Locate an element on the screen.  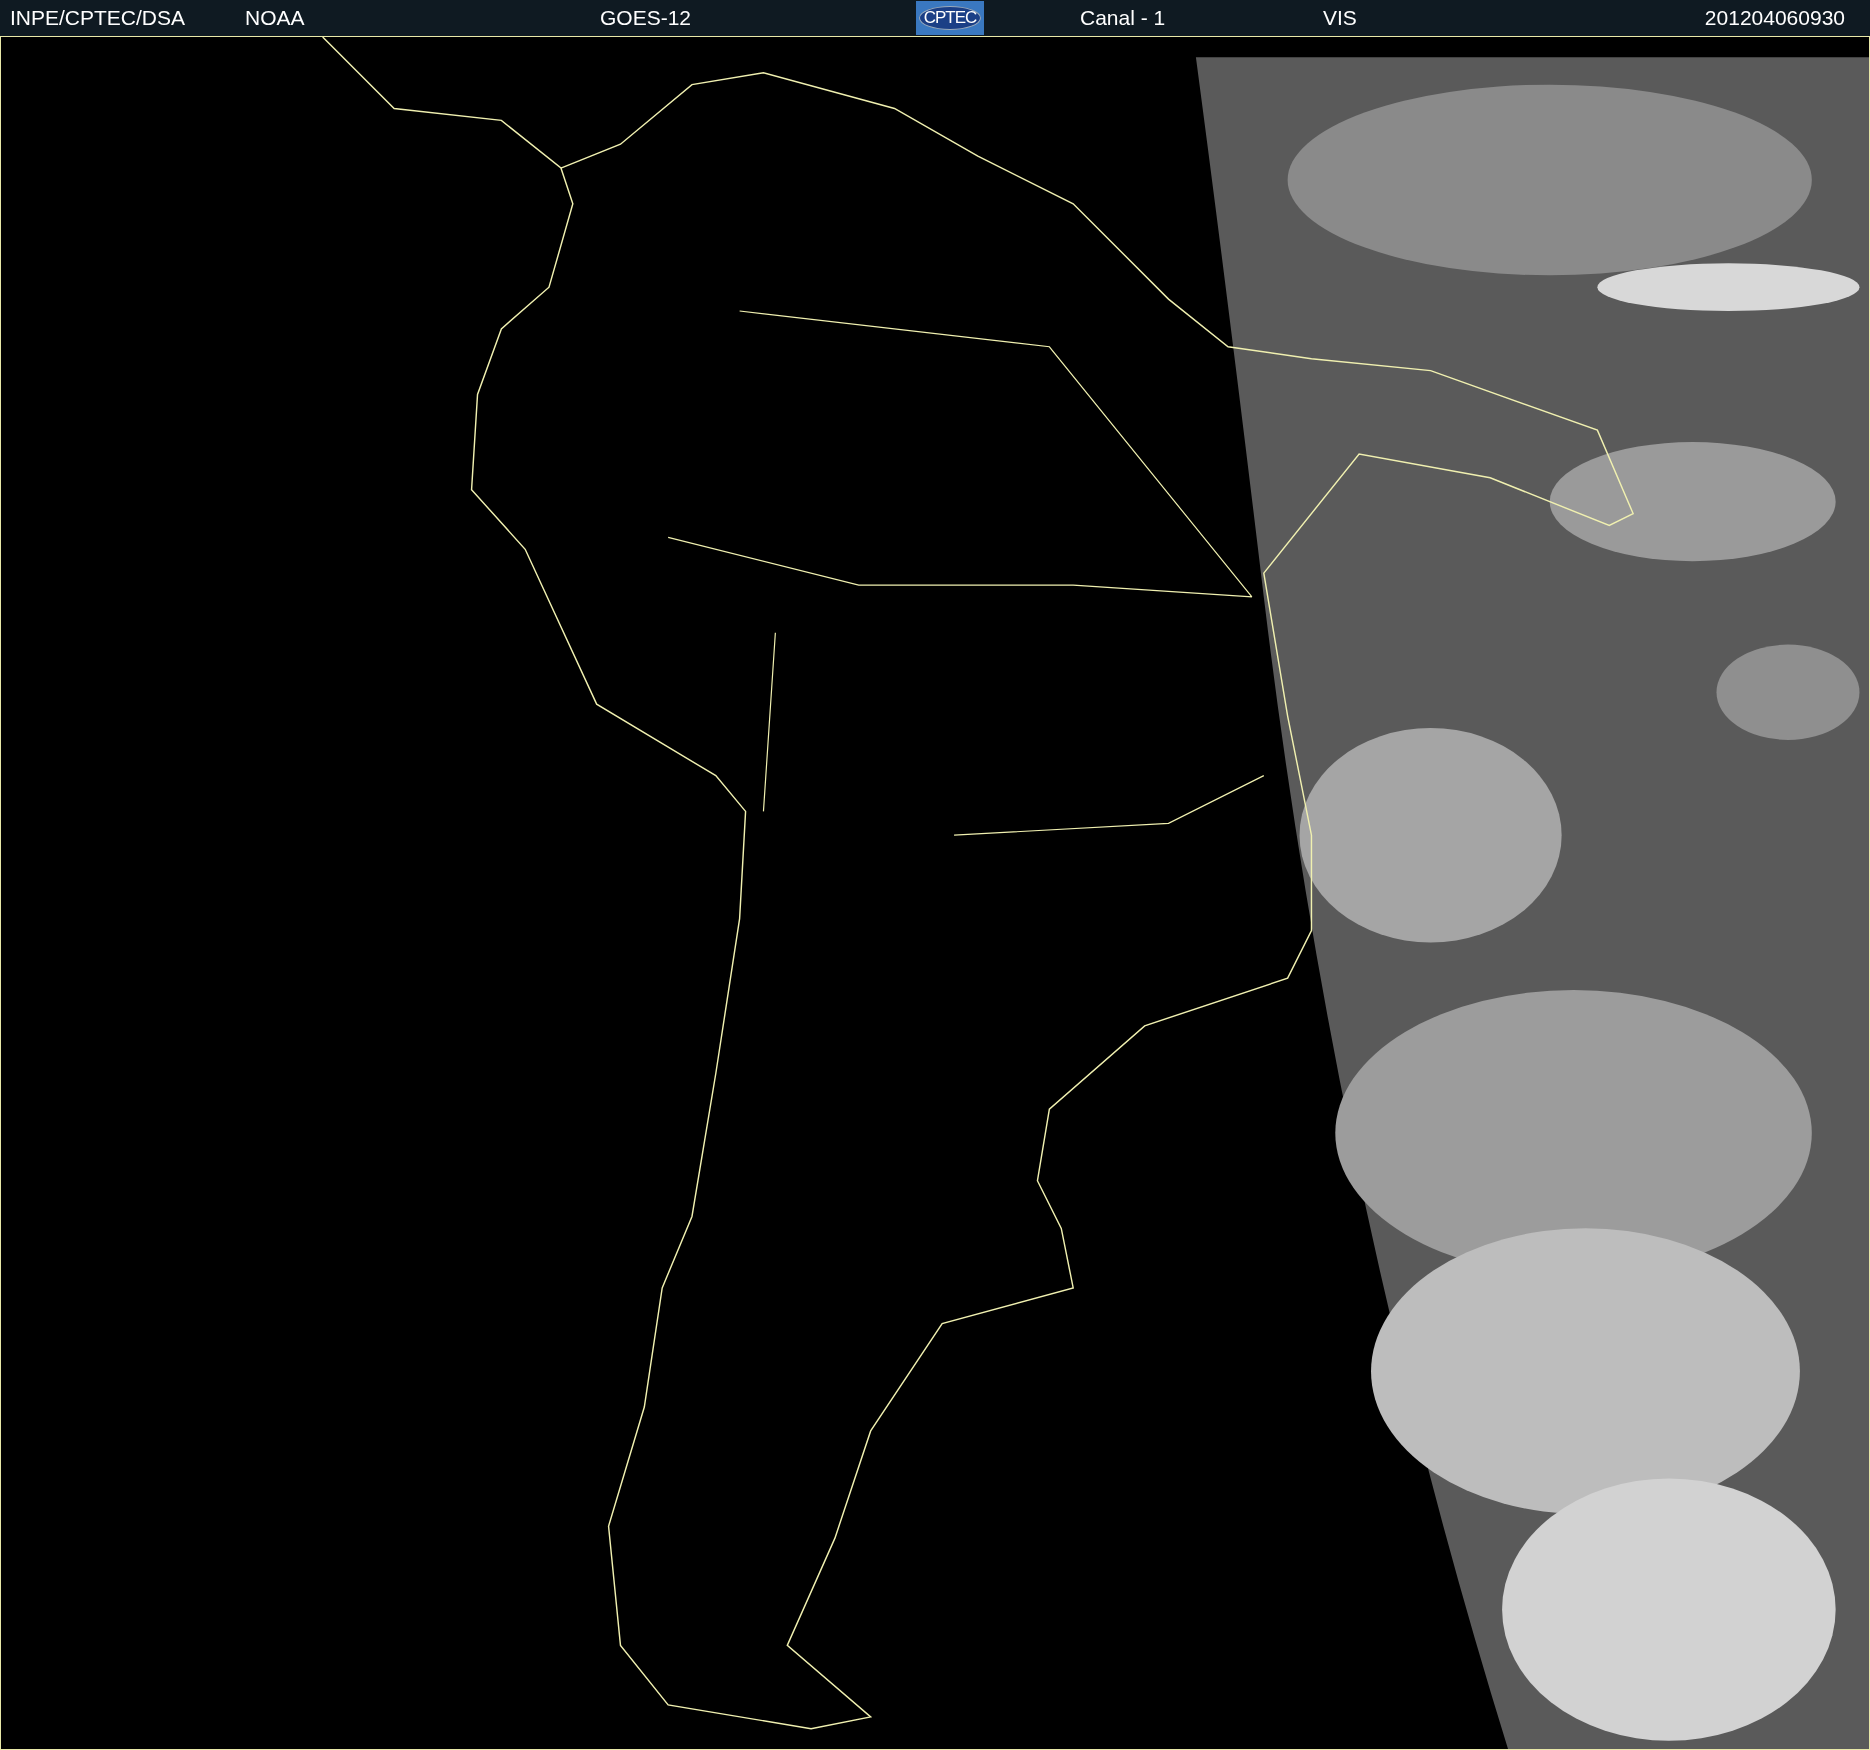
institution-label: INPE/CPTEC/DSA is located at coordinates (98, 18).